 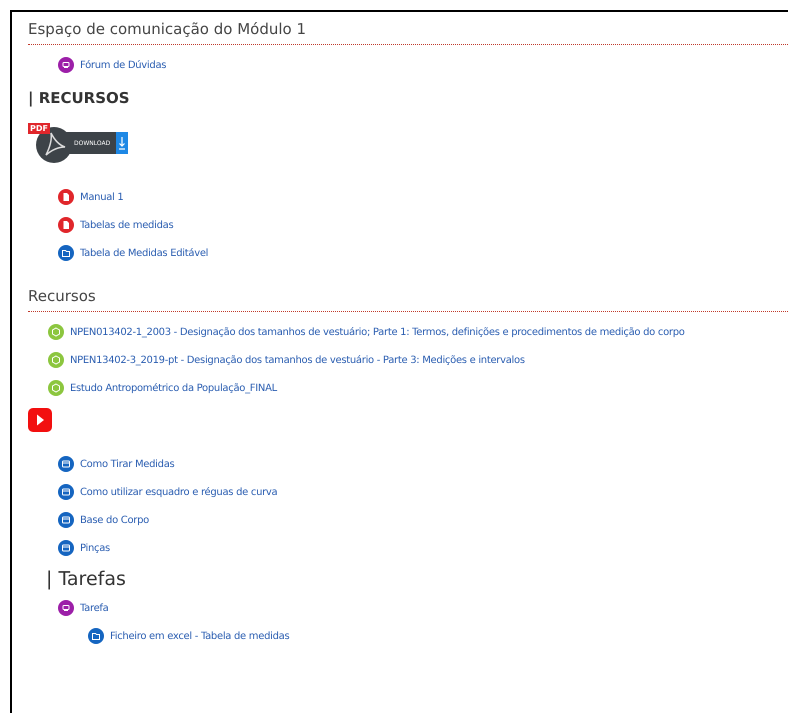 I want to click on activity-link: Como Tirar Medidas, so click(x=127, y=464).